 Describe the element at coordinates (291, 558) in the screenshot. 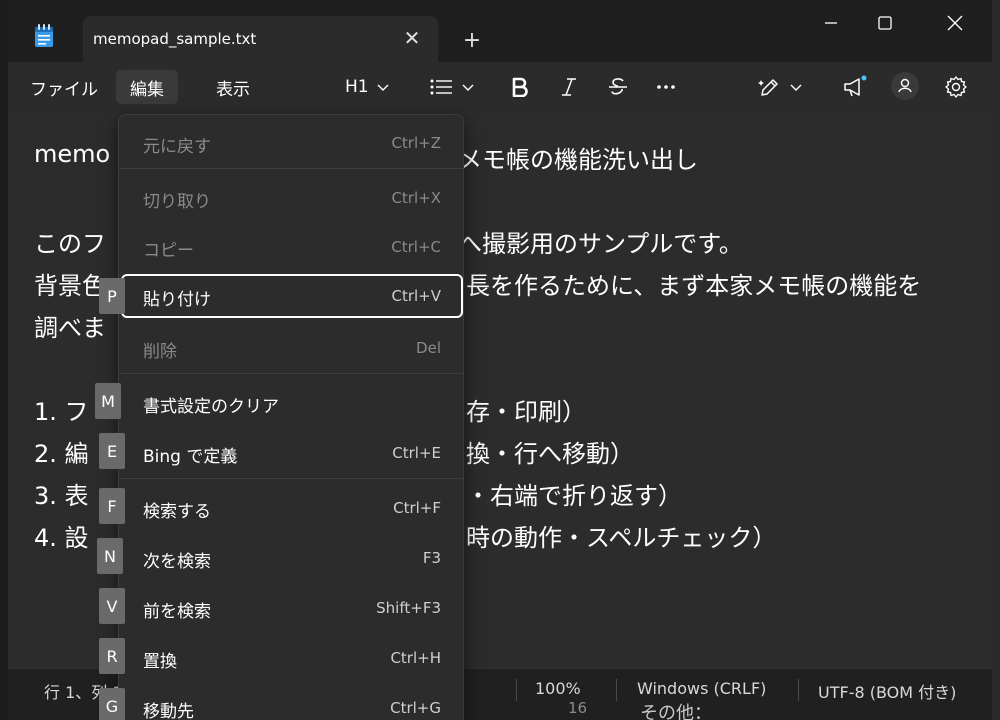

I see `menu-item-find-next: 次を検索 F3` at that location.